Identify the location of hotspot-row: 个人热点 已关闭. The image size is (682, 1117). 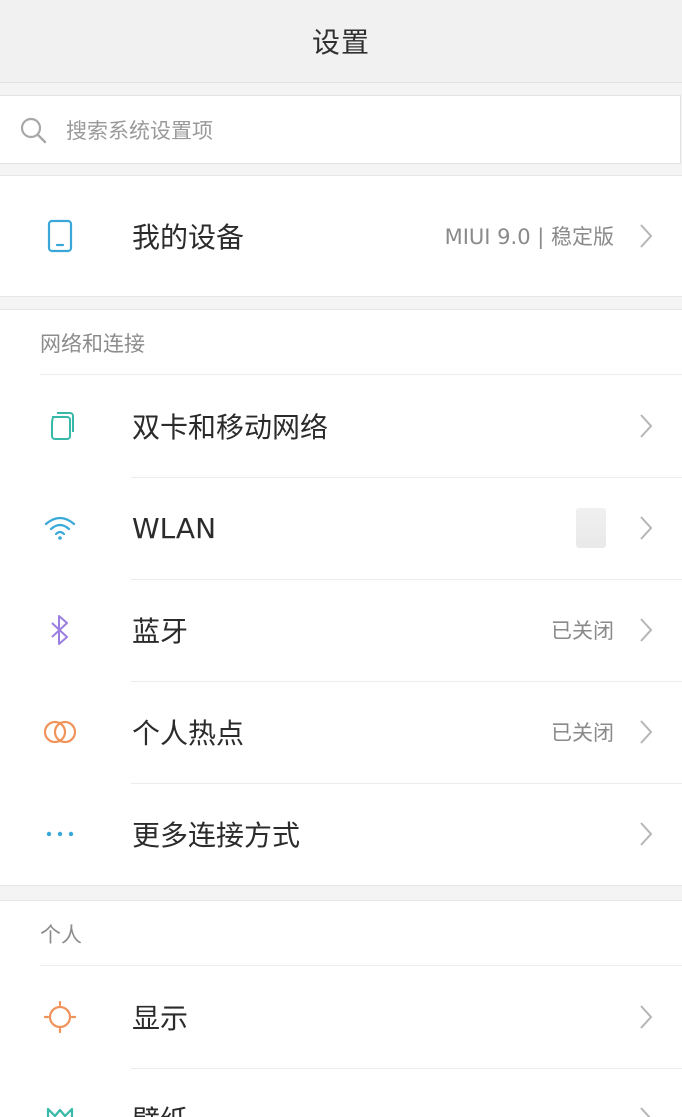
(341, 732).